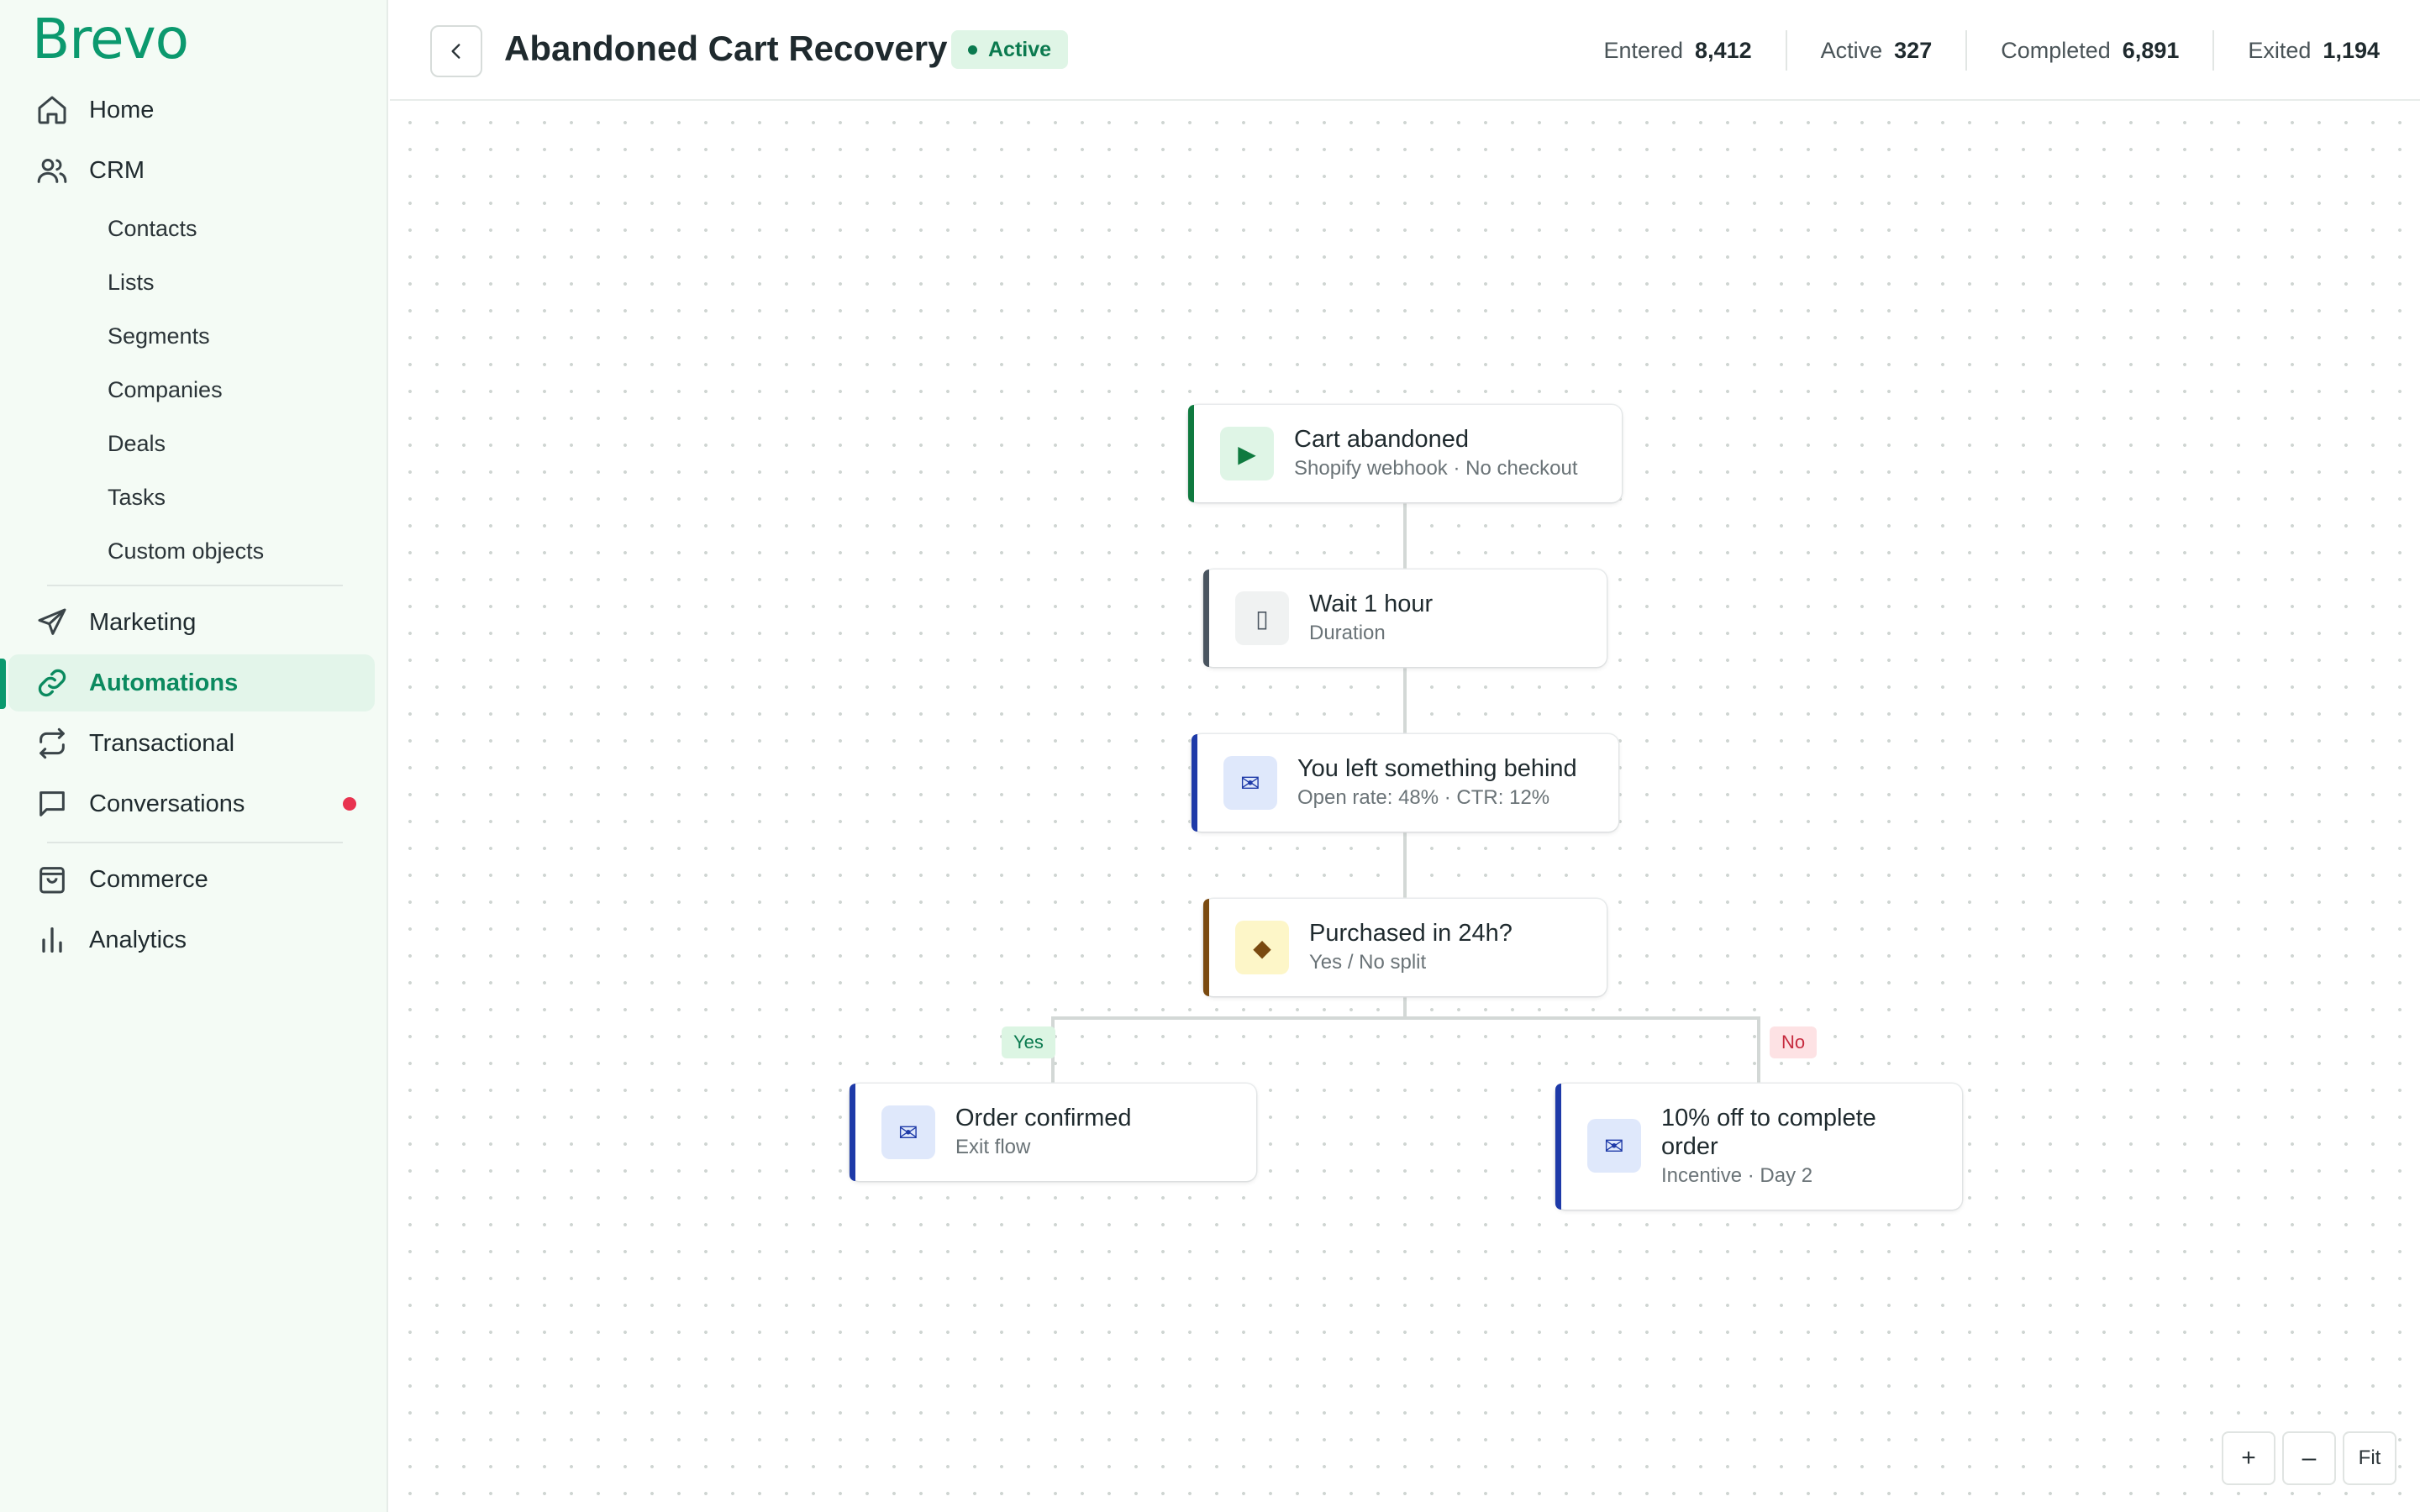 This screenshot has width=2420, height=1512. I want to click on stat-active: Active 327, so click(1875, 50).